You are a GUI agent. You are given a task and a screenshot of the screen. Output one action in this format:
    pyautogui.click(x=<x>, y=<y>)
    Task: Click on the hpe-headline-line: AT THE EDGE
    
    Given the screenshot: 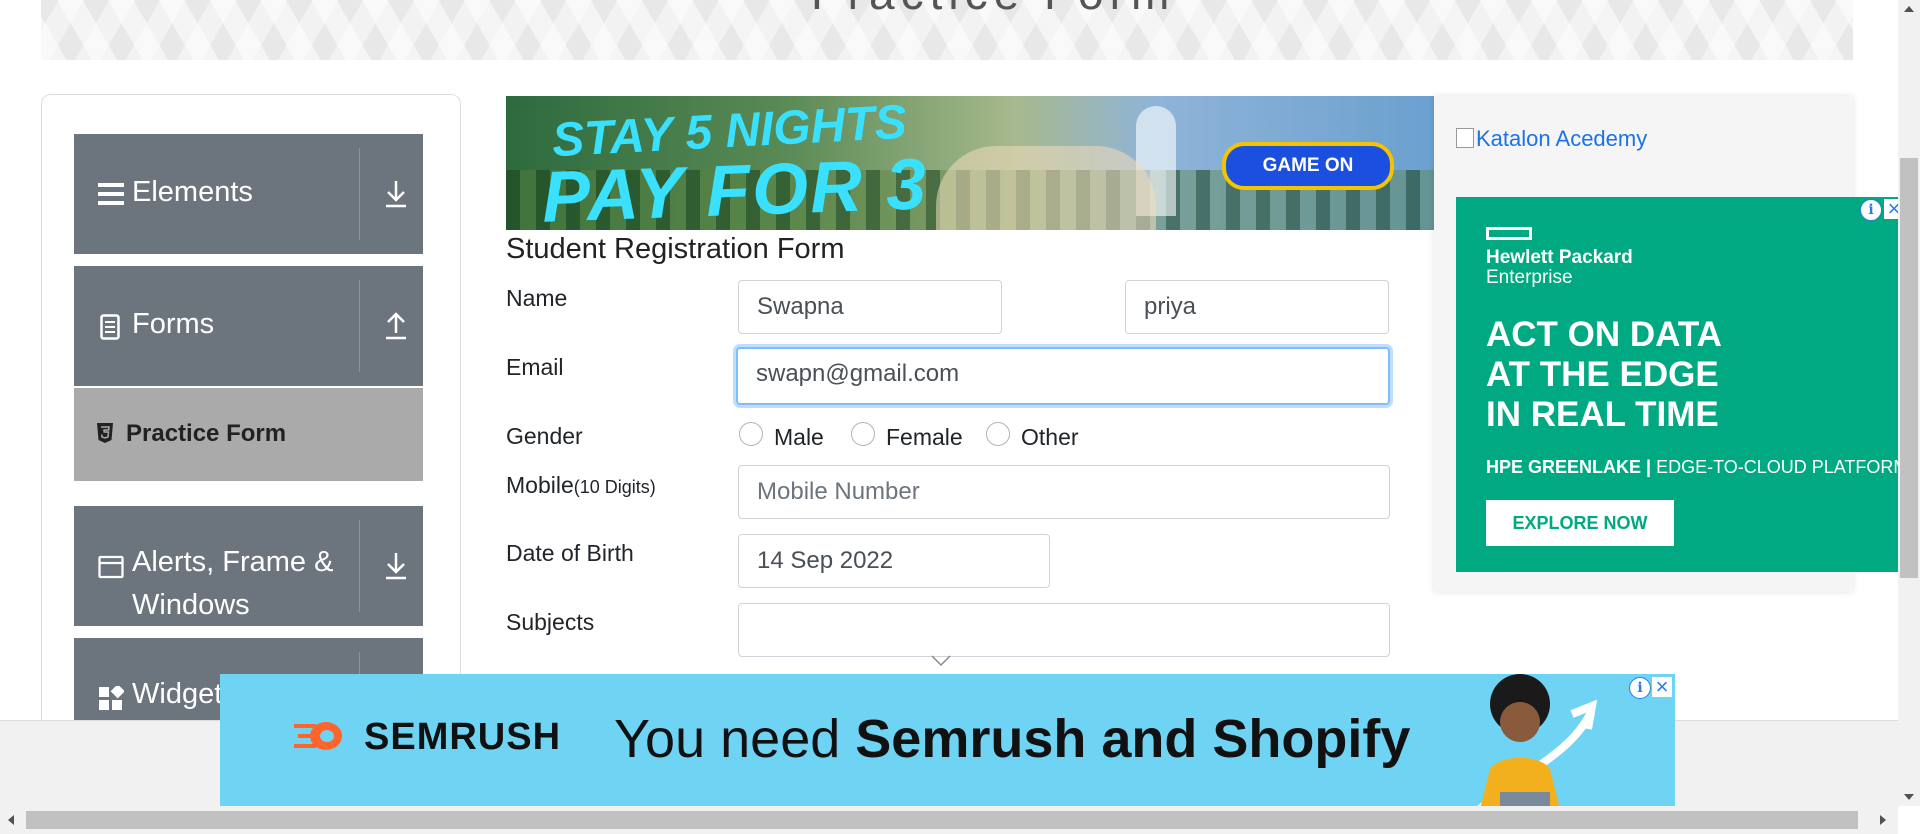 What is the action you would take?
    pyautogui.click(x=1602, y=374)
    